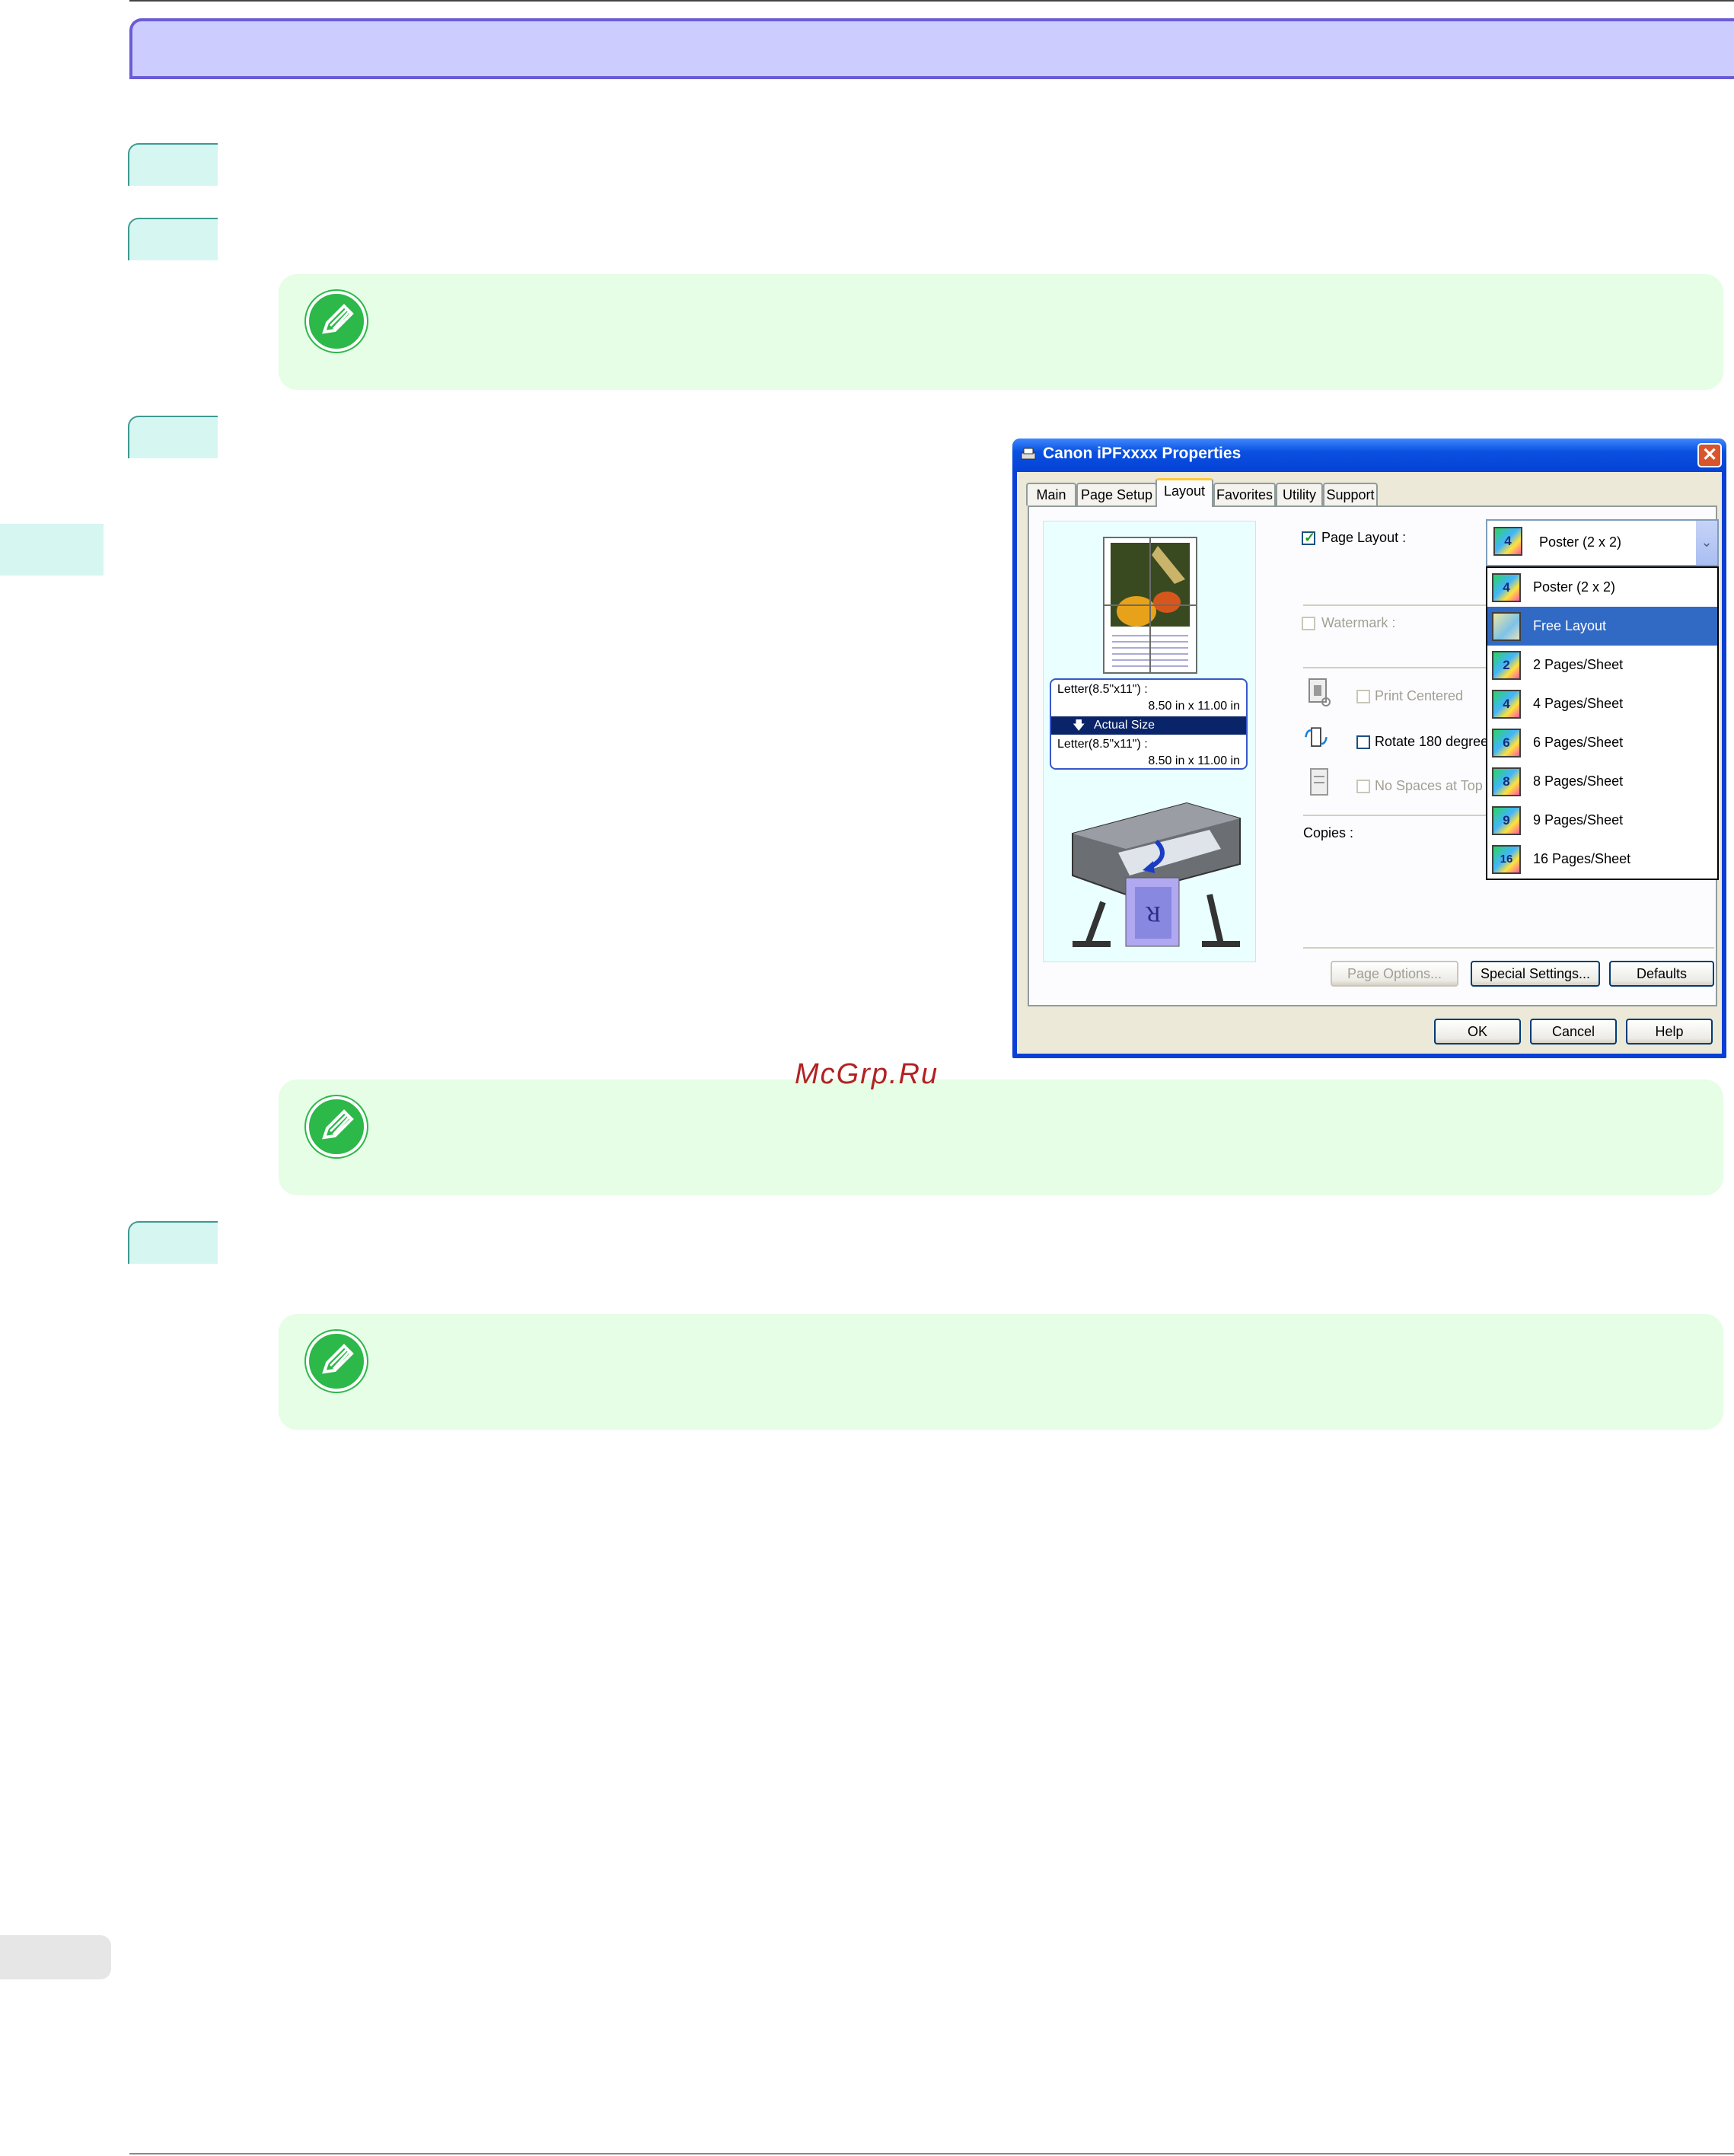 The width and height of the screenshot is (1734, 2156). I want to click on output-size-value: 8.50 in x 11.00 in, so click(1194, 761).